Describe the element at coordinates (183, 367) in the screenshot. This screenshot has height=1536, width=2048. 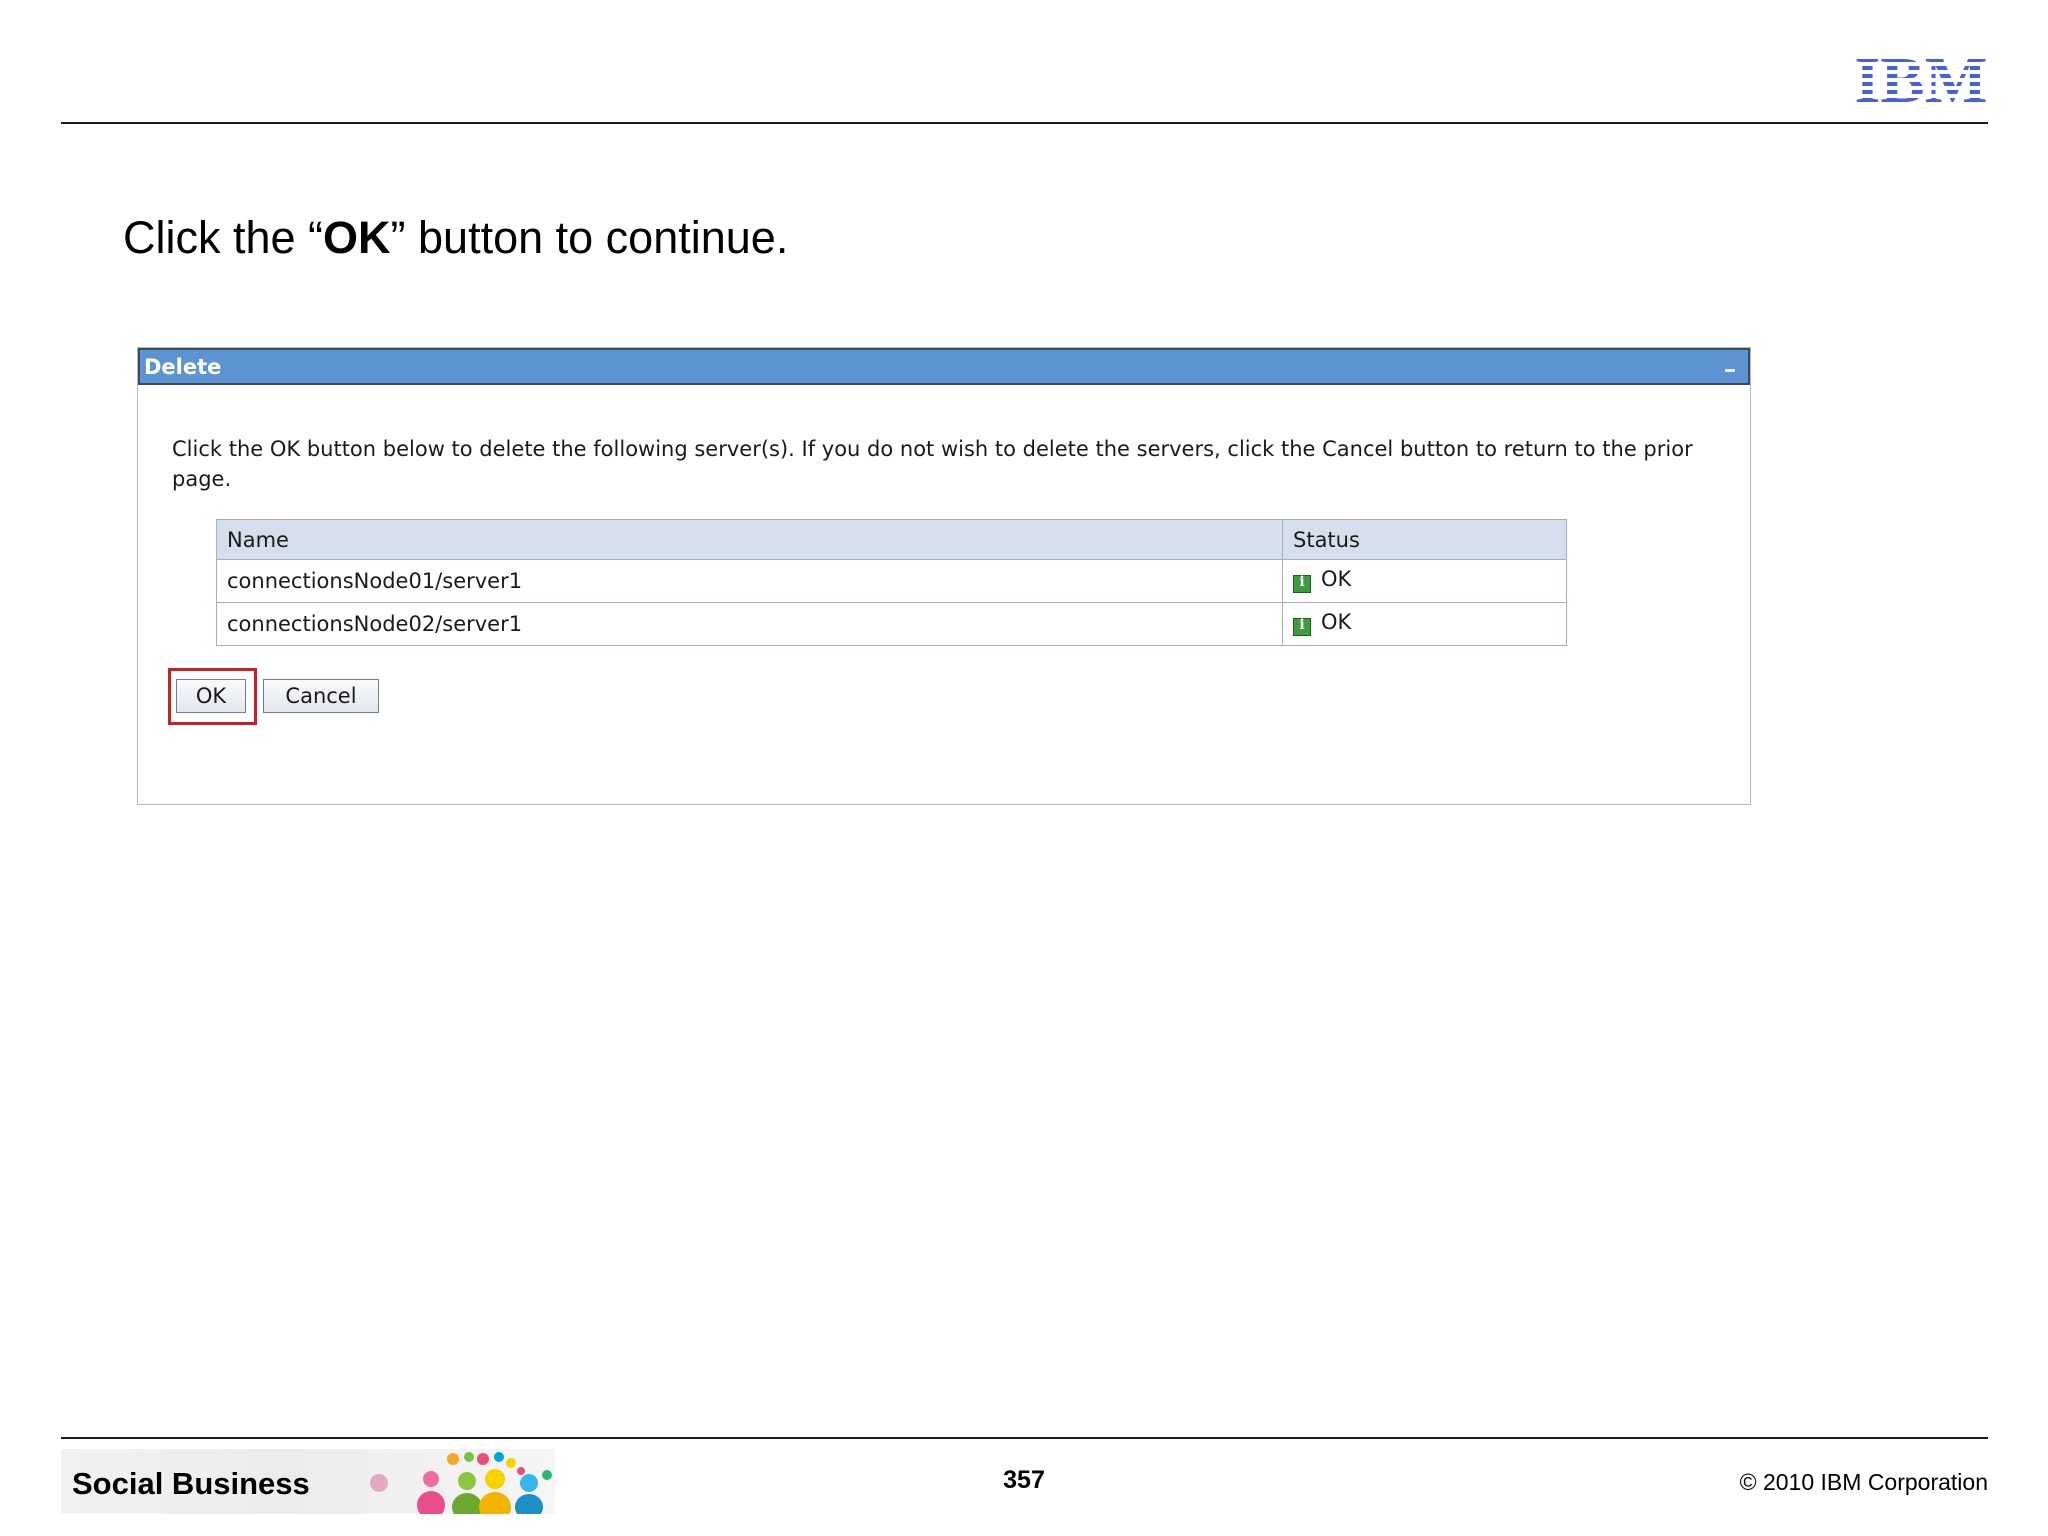
I see `dialog-title: Delete` at that location.